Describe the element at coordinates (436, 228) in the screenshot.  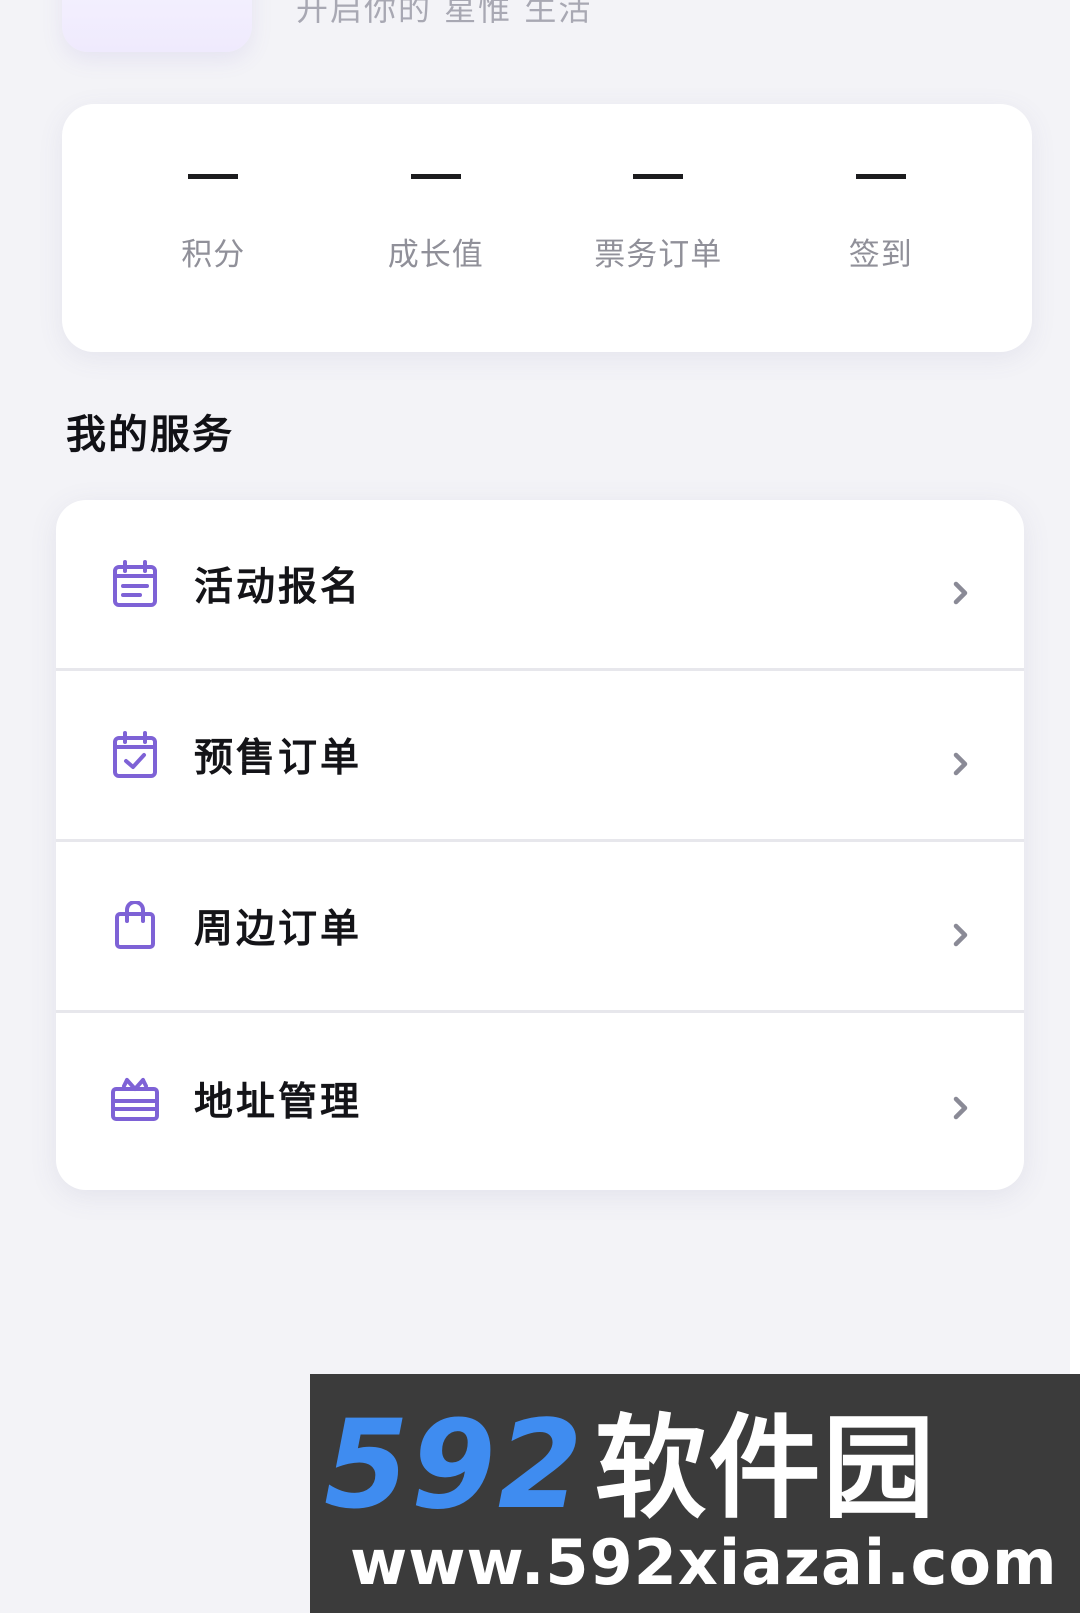
I see `stat-growth: — 成长值` at that location.